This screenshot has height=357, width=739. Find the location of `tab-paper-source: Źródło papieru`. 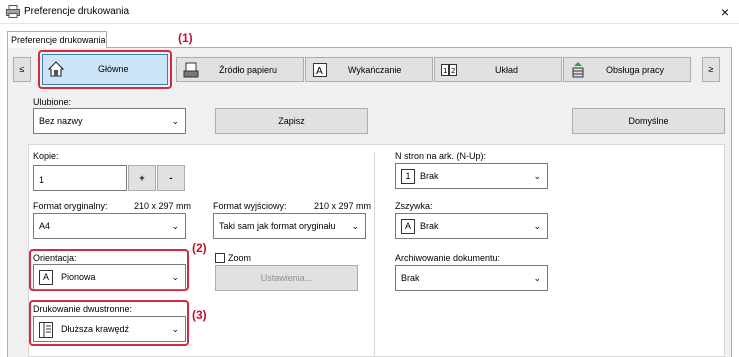

tab-paper-source: Źródło papieru is located at coordinates (240, 69).